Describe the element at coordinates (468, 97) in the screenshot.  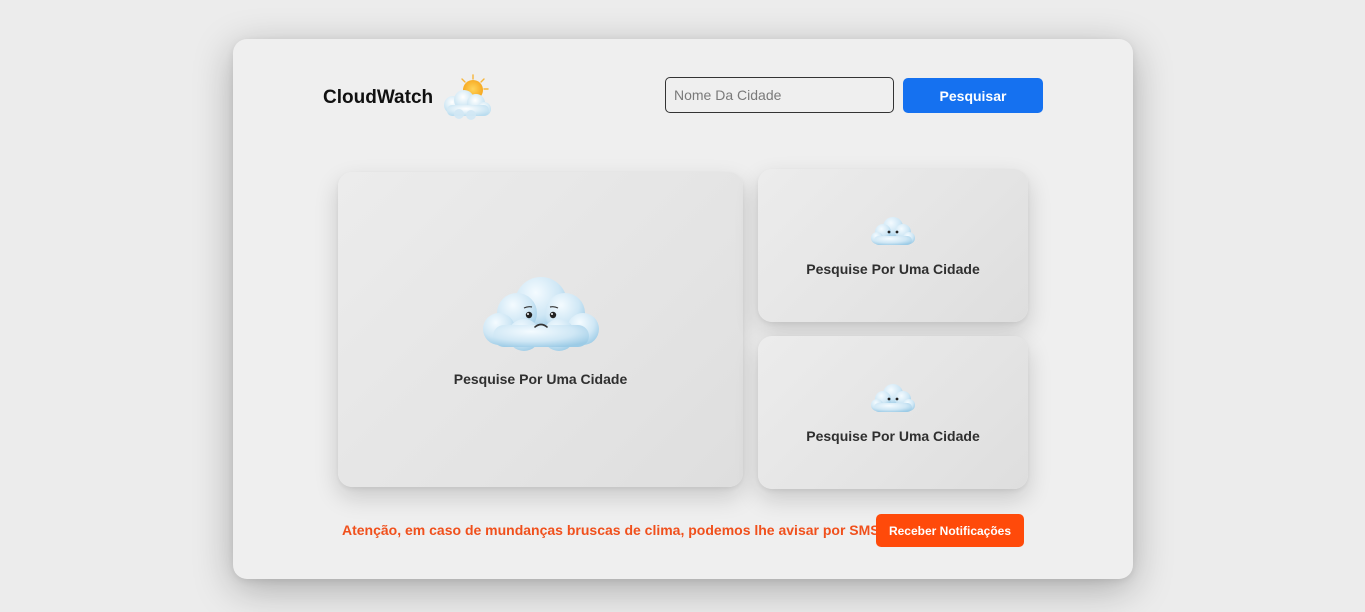
I see `sun-behind-cloud-icon` at that location.